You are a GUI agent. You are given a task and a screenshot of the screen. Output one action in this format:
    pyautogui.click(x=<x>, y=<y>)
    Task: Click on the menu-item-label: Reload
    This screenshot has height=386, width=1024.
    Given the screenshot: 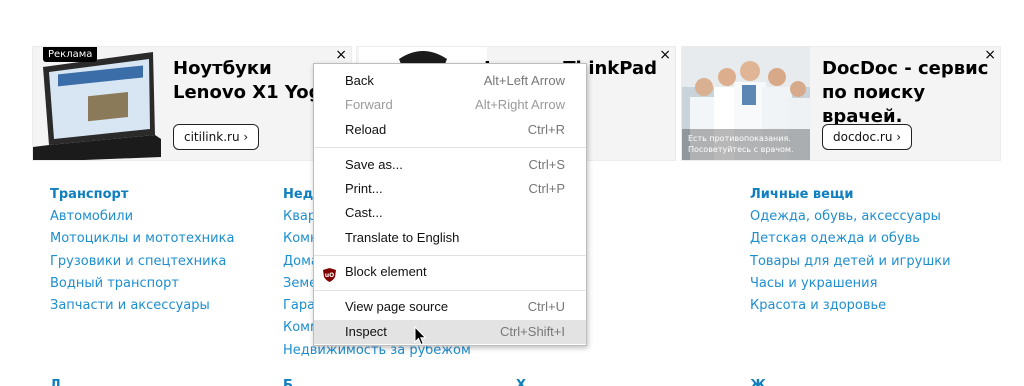 What is the action you would take?
    pyautogui.click(x=366, y=129)
    